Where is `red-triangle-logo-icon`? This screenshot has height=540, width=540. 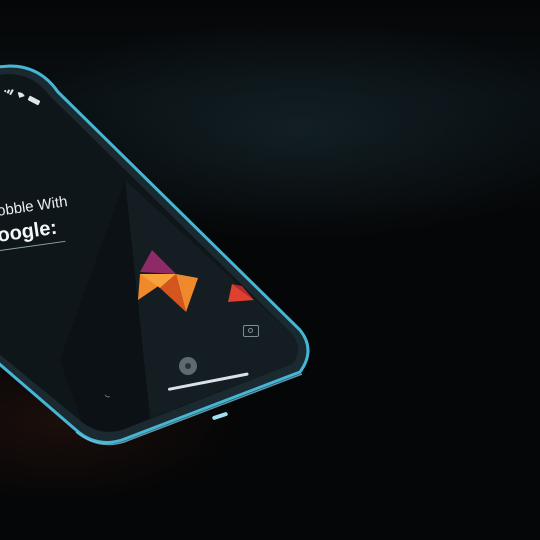
red-triangle-logo-icon is located at coordinates (242, 293).